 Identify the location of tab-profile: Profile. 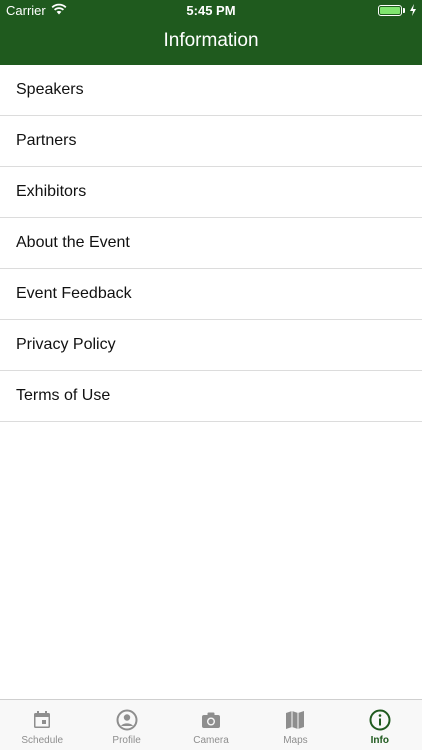
(126, 725).